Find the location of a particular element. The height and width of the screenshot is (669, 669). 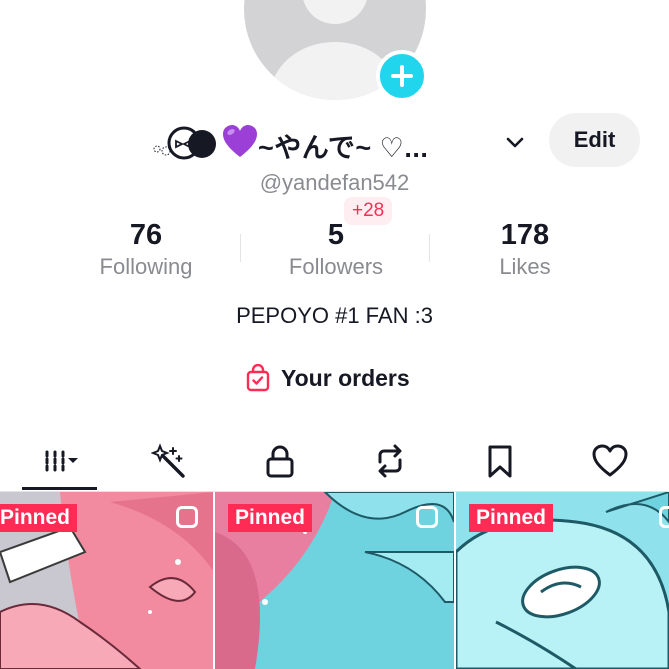

following-count: 76 is located at coordinates (146, 235).